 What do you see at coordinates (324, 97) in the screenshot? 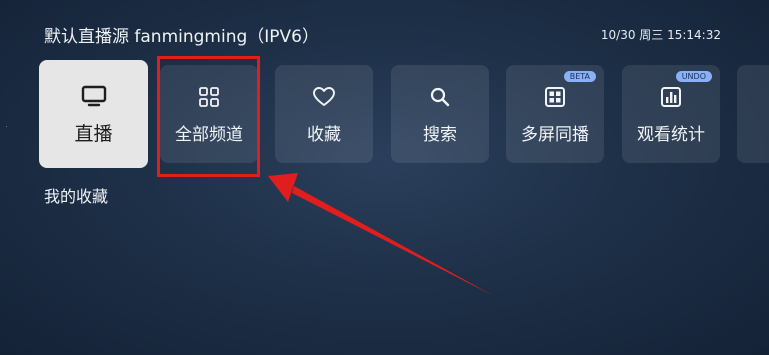
I see `heart-icon` at bounding box center [324, 97].